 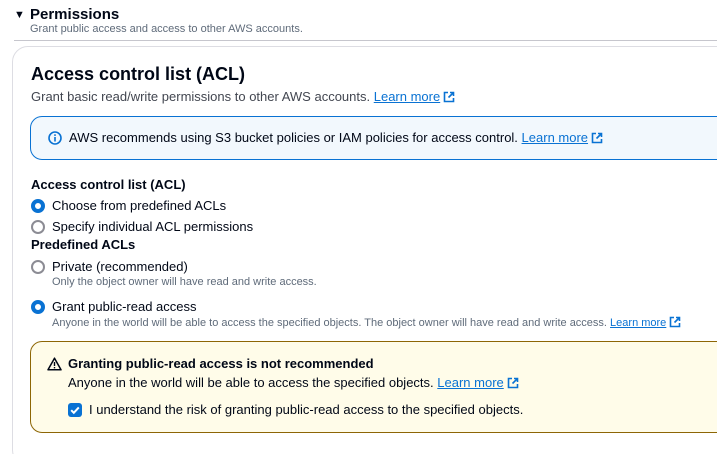 What do you see at coordinates (555, 137) in the screenshot?
I see `info-learn-more-label: Learn more` at bounding box center [555, 137].